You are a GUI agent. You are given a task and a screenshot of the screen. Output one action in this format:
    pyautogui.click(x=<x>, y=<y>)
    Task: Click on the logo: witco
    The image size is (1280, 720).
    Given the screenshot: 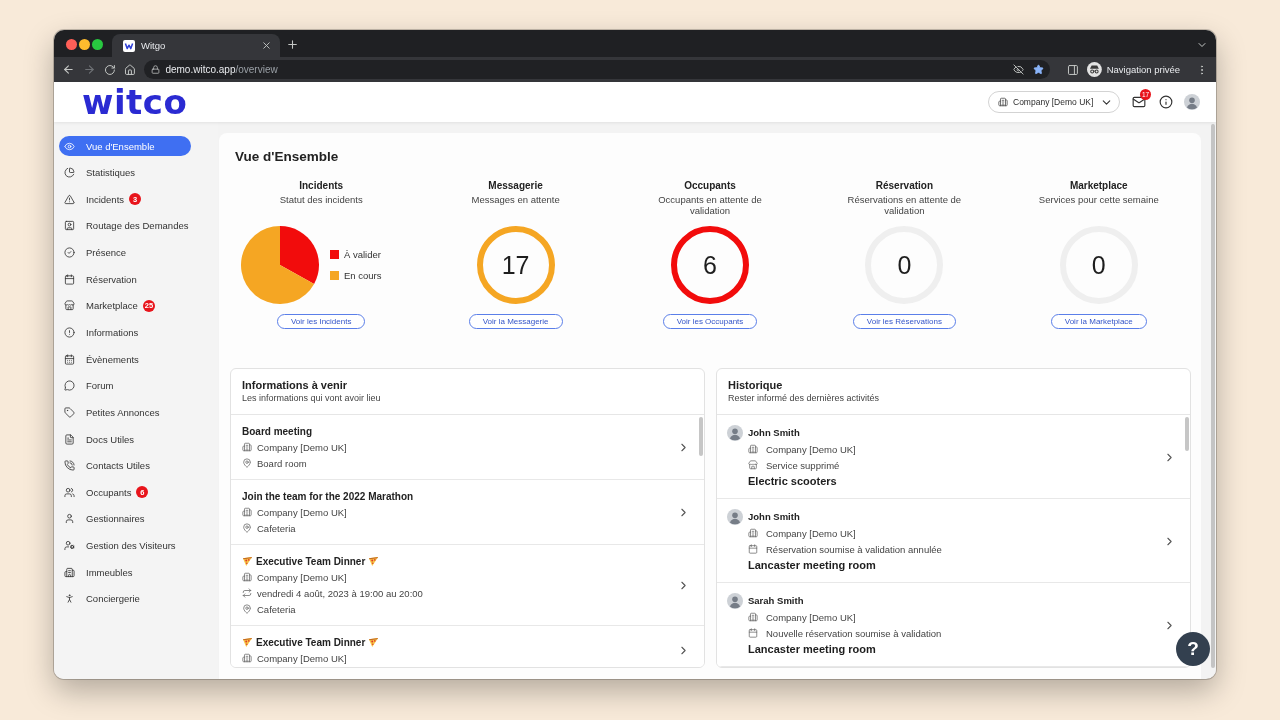 What is the action you would take?
    pyautogui.click(x=135, y=102)
    